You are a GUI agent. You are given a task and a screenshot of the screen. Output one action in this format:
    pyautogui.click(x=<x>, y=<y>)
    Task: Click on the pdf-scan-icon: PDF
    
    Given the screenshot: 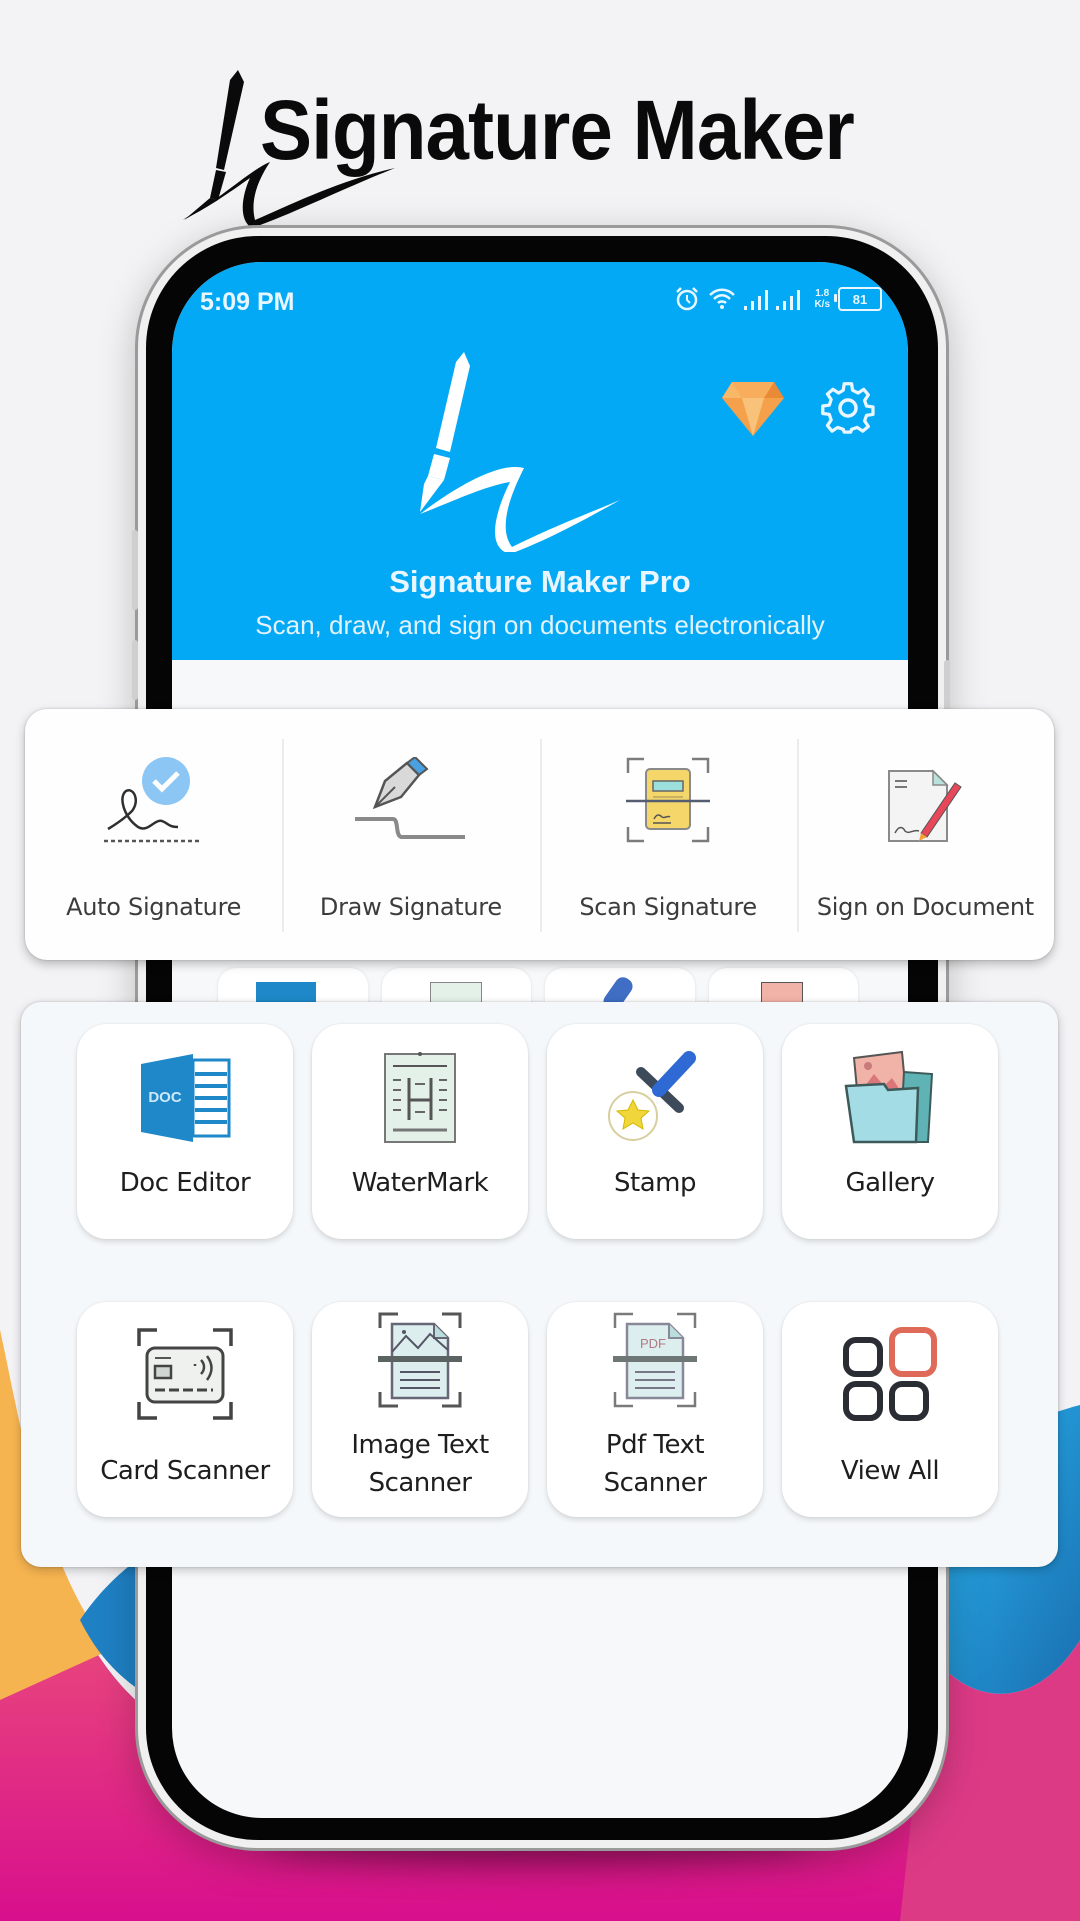 What is the action you would take?
    pyautogui.click(x=655, y=1360)
    